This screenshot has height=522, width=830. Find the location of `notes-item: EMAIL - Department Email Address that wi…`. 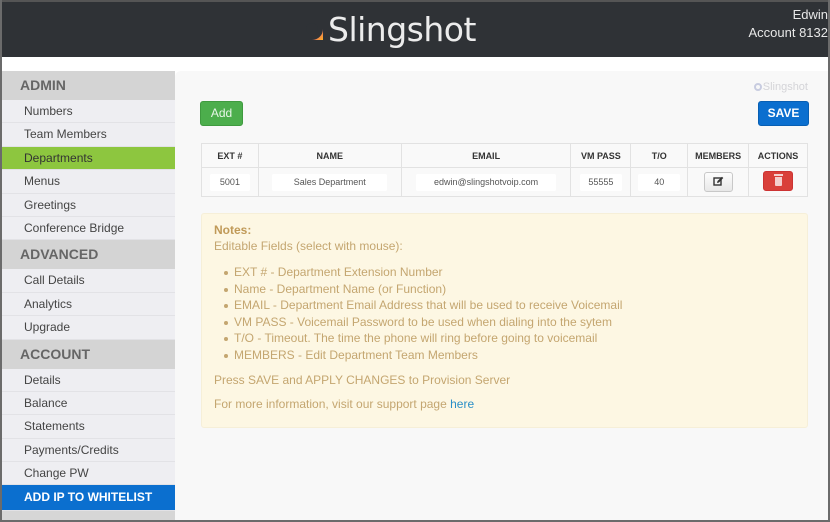

notes-item: EMAIL - Department Email Address that wi… is located at coordinates (508, 305).